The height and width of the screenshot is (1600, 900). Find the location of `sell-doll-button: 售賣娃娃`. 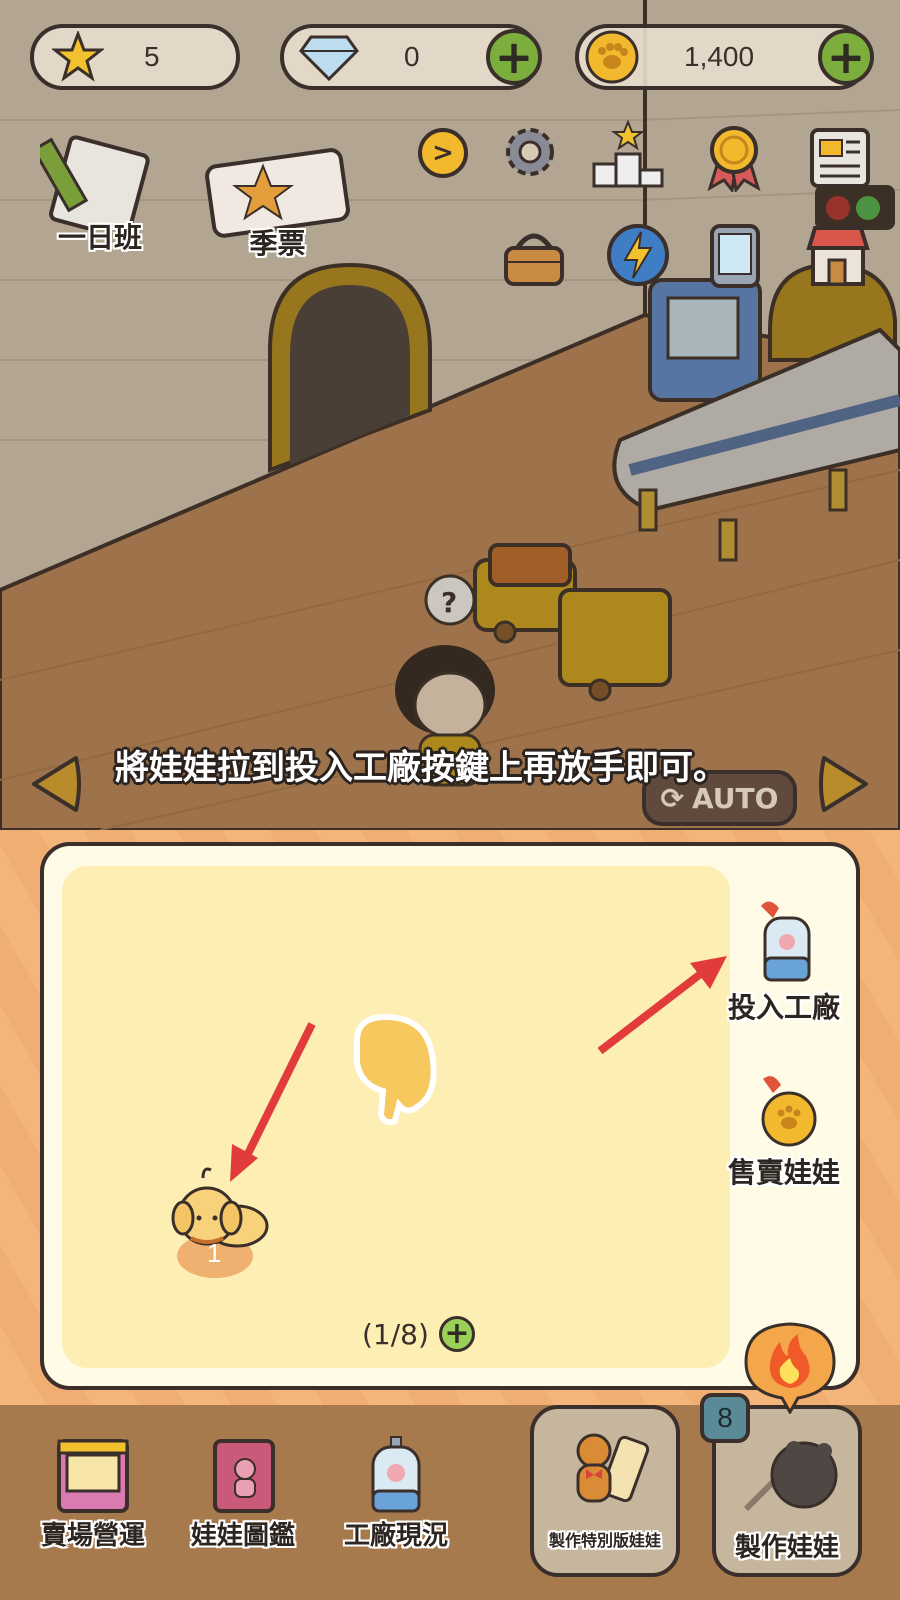

sell-doll-button: 售賣娃娃 is located at coordinates (784, 1131).